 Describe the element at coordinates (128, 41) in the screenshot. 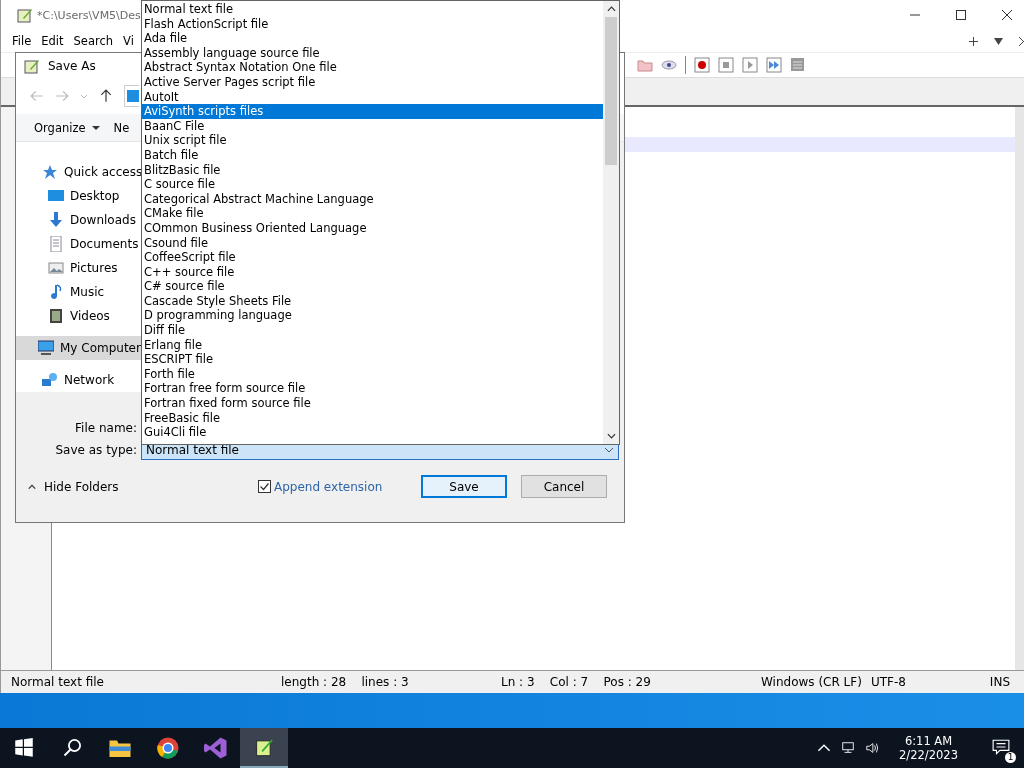

I see `menu-item: Vi` at that location.